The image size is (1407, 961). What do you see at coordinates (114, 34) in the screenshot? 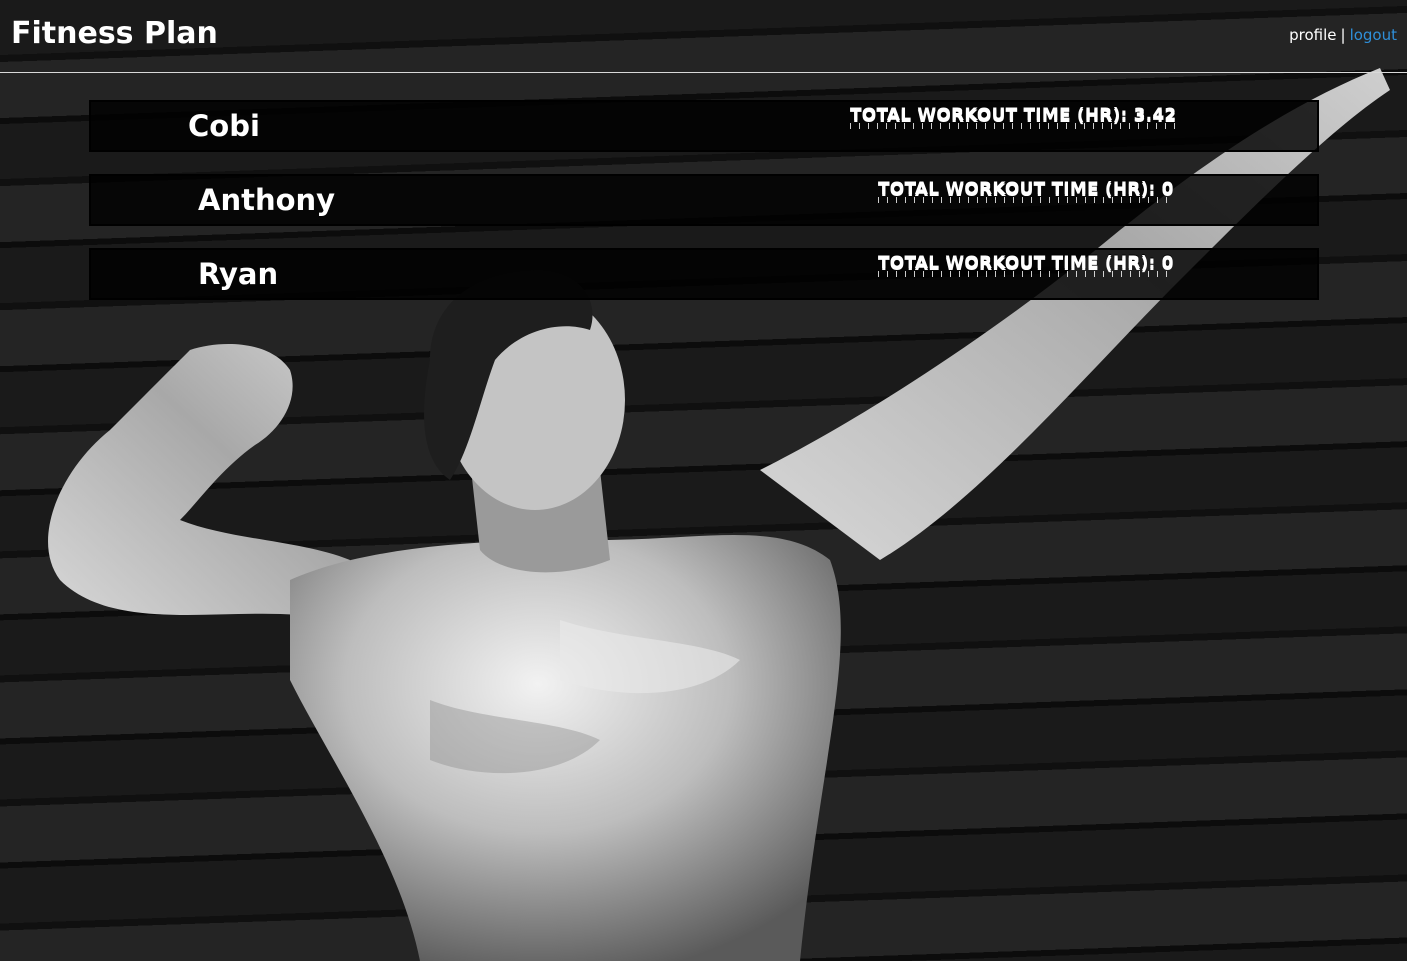
I see `app-title: Fitness Plan` at bounding box center [114, 34].